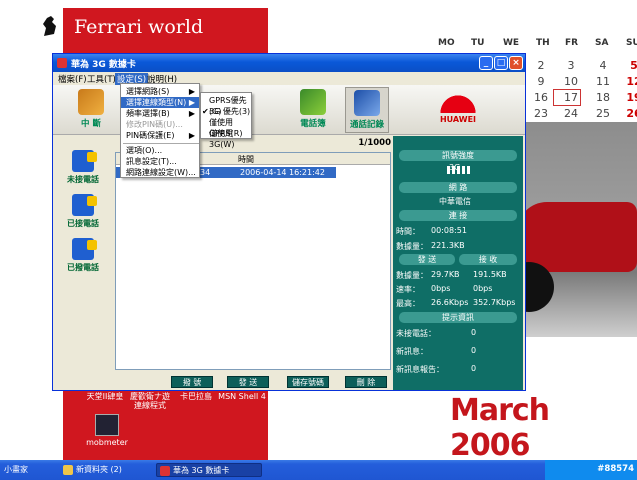 Image resolution: width=637 pixels, height=480 pixels. Describe the element at coordinates (313, 124) in the screenshot. I see `phonebook-label: 電話簿` at that location.